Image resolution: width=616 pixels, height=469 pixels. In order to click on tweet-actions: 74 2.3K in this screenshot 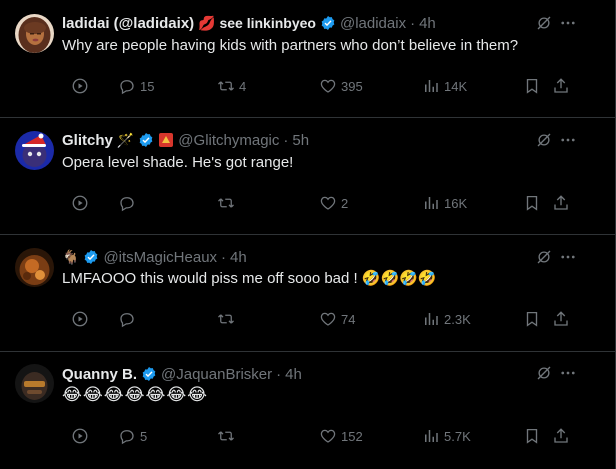, I will do `click(319, 319)`.